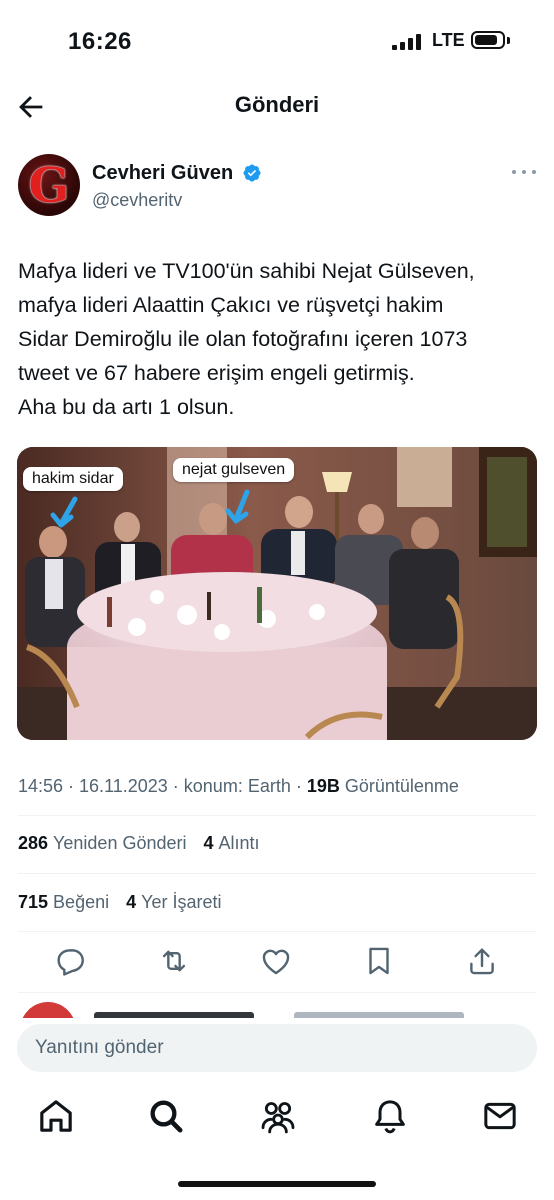 The image size is (554, 1200). What do you see at coordinates (131, 902) in the screenshot?
I see `bookmarks-count: 4` at bounding box center [131, 902].